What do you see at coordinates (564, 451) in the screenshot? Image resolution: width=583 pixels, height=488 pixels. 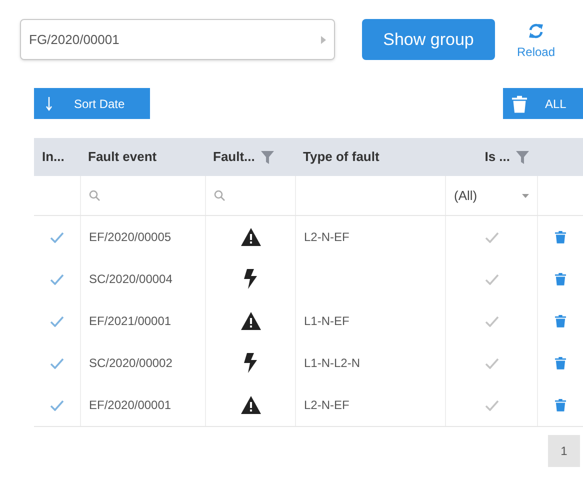 I see `page-button: 1` at bounding box center [564, 451].